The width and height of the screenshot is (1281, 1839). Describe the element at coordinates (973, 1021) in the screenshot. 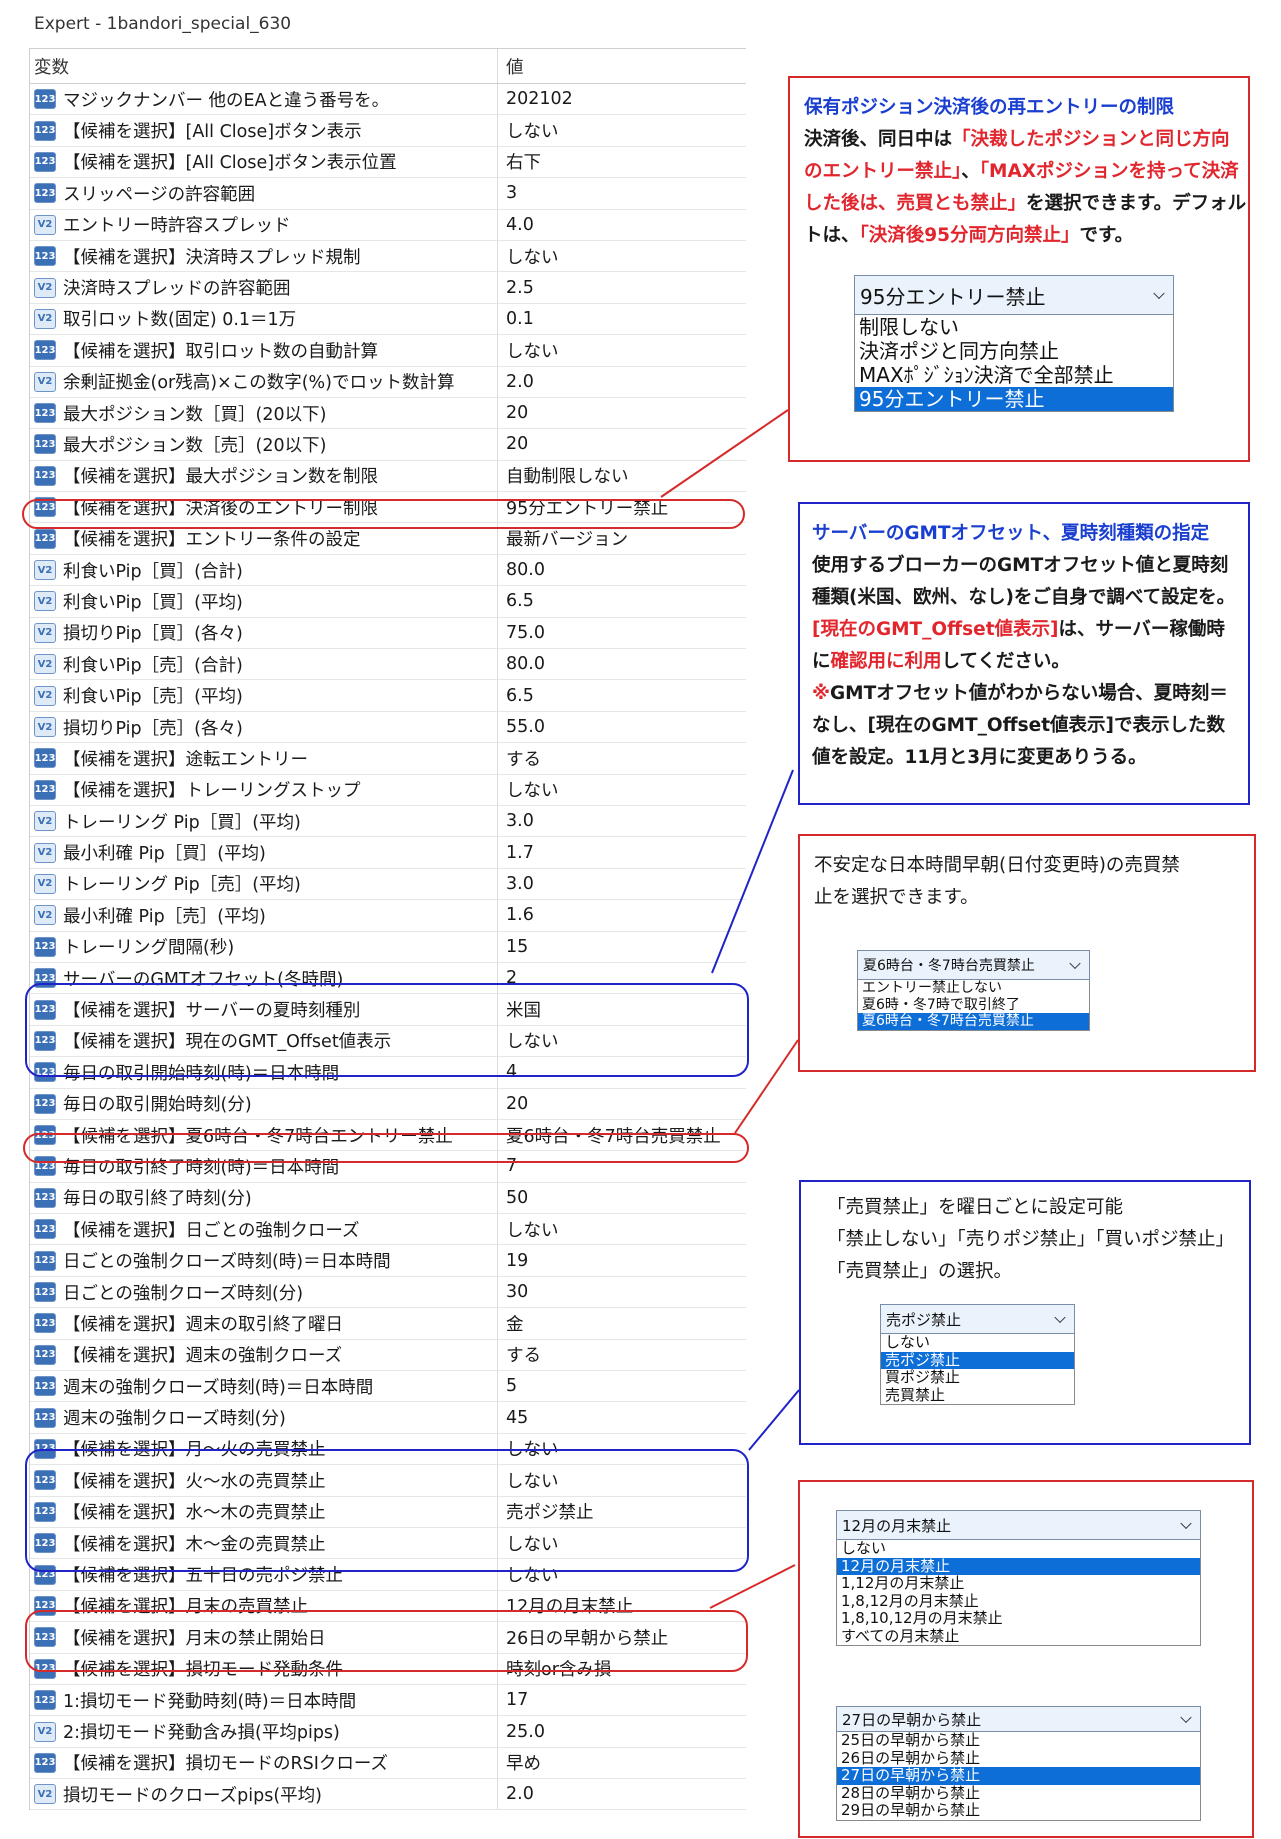

I see `dropdown-option: 夏6時台・冬7時台売買禁止` at that location.